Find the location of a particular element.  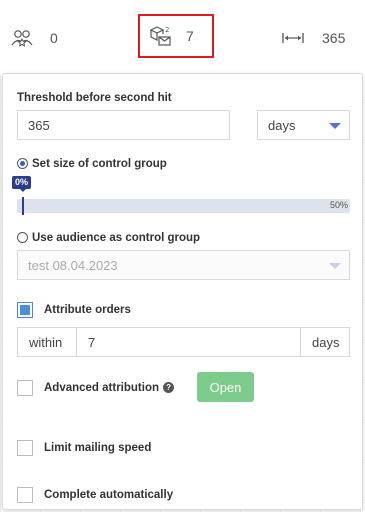

audience-value: test 08.04.2023 is located at coordinates (73, 265).